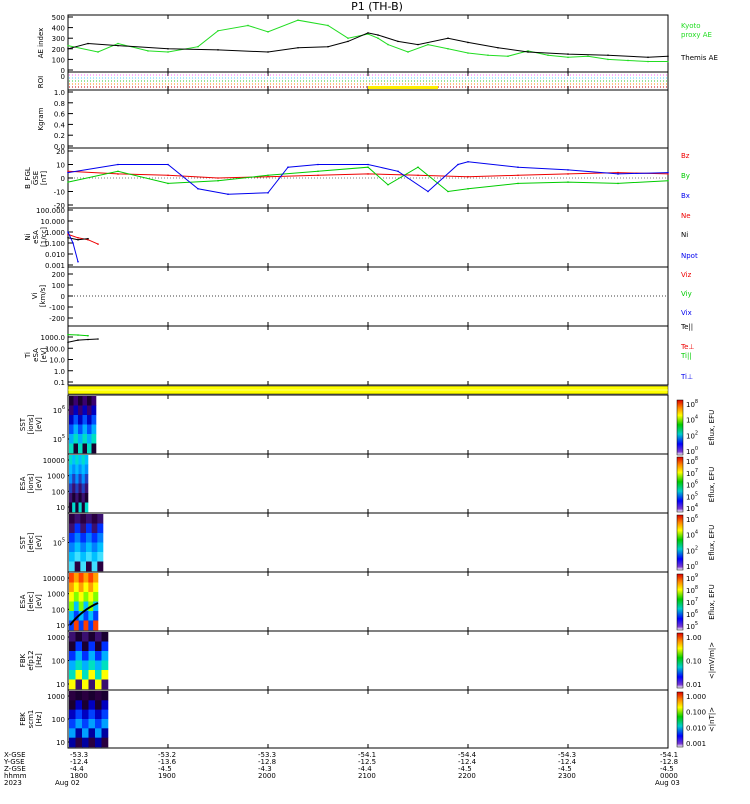 Image resolution: width=750 pixels, height=804 pixels. I want to click on bfgl-series-By-point, so click(448, 191).